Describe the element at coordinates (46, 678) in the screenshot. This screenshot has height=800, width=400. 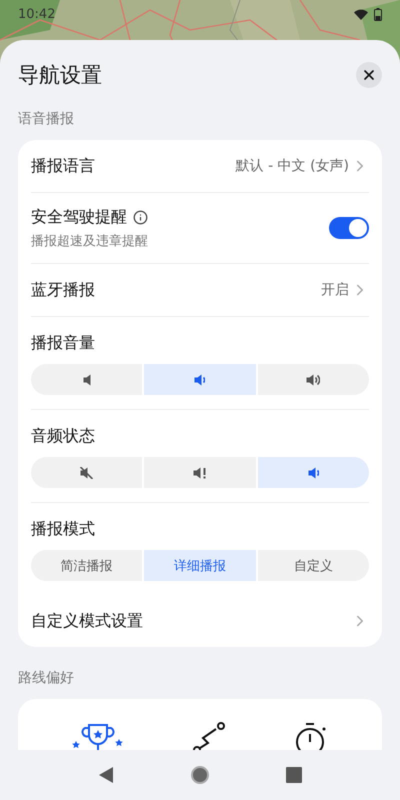
I see `section-heading: 路线偏好` at that location.